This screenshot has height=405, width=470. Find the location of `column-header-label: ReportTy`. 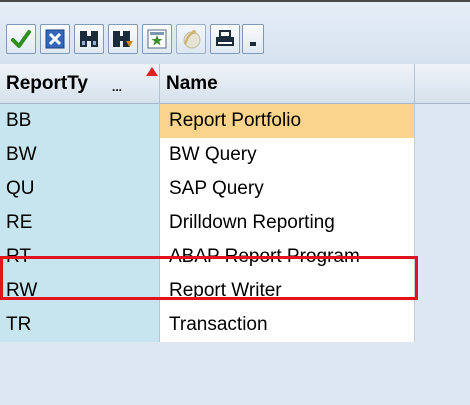

column-header-label: ReportTy is located at coordinates (47, 83).